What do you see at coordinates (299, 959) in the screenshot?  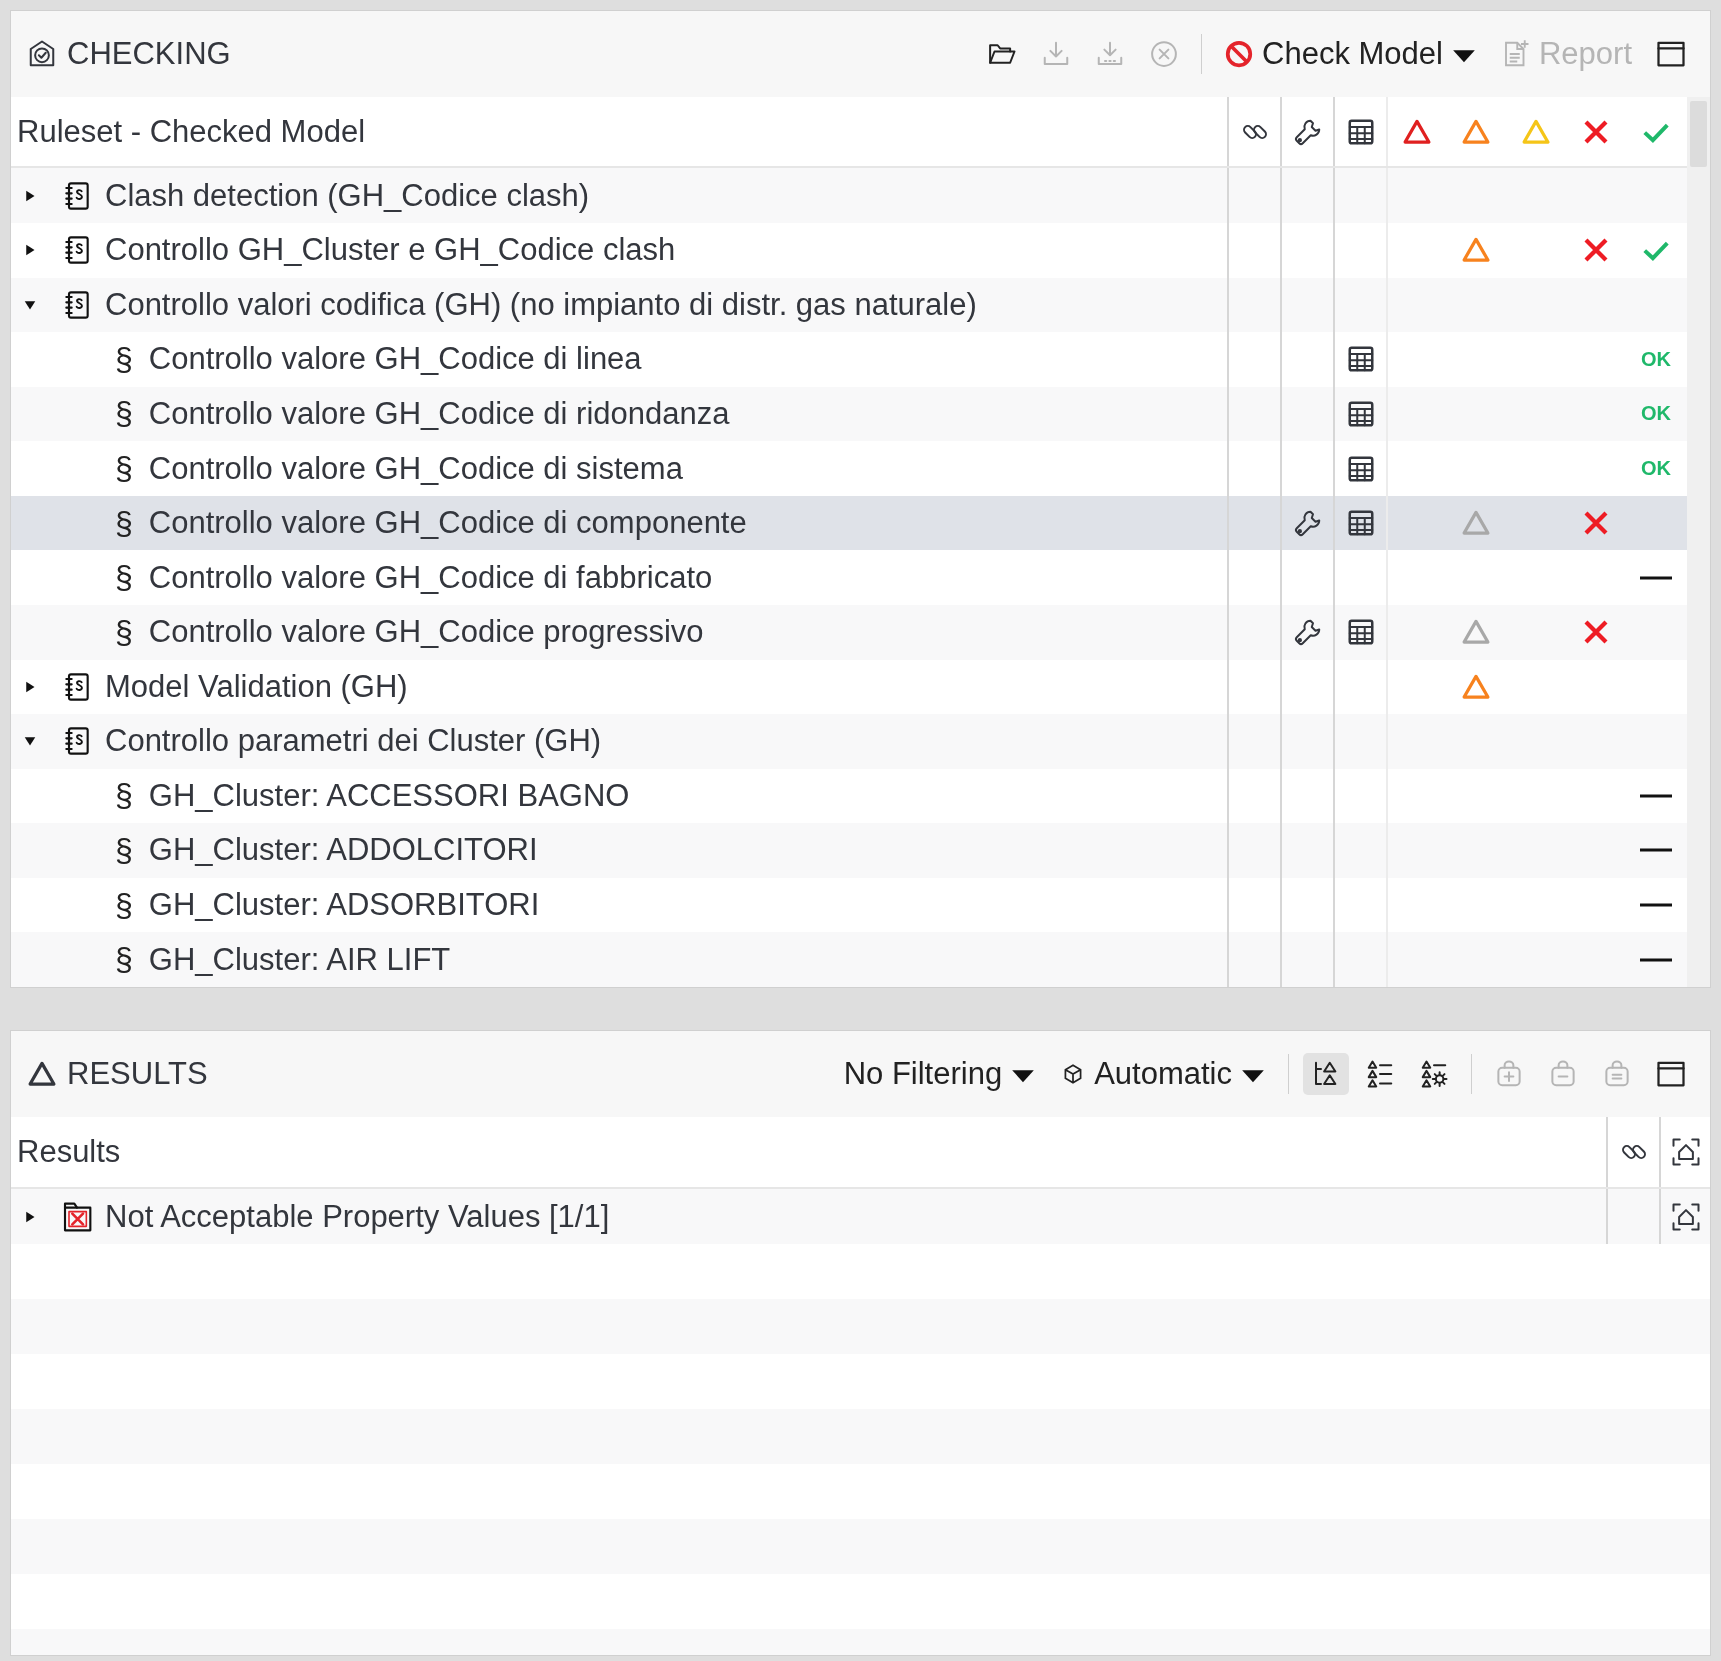 I see `rule-label: GH_Cluster: AIR LIFT` at bounding box center [299, 959].